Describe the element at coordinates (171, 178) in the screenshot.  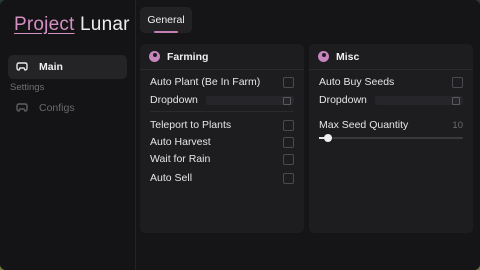
I see `row-label: Auto Sell` at that location.